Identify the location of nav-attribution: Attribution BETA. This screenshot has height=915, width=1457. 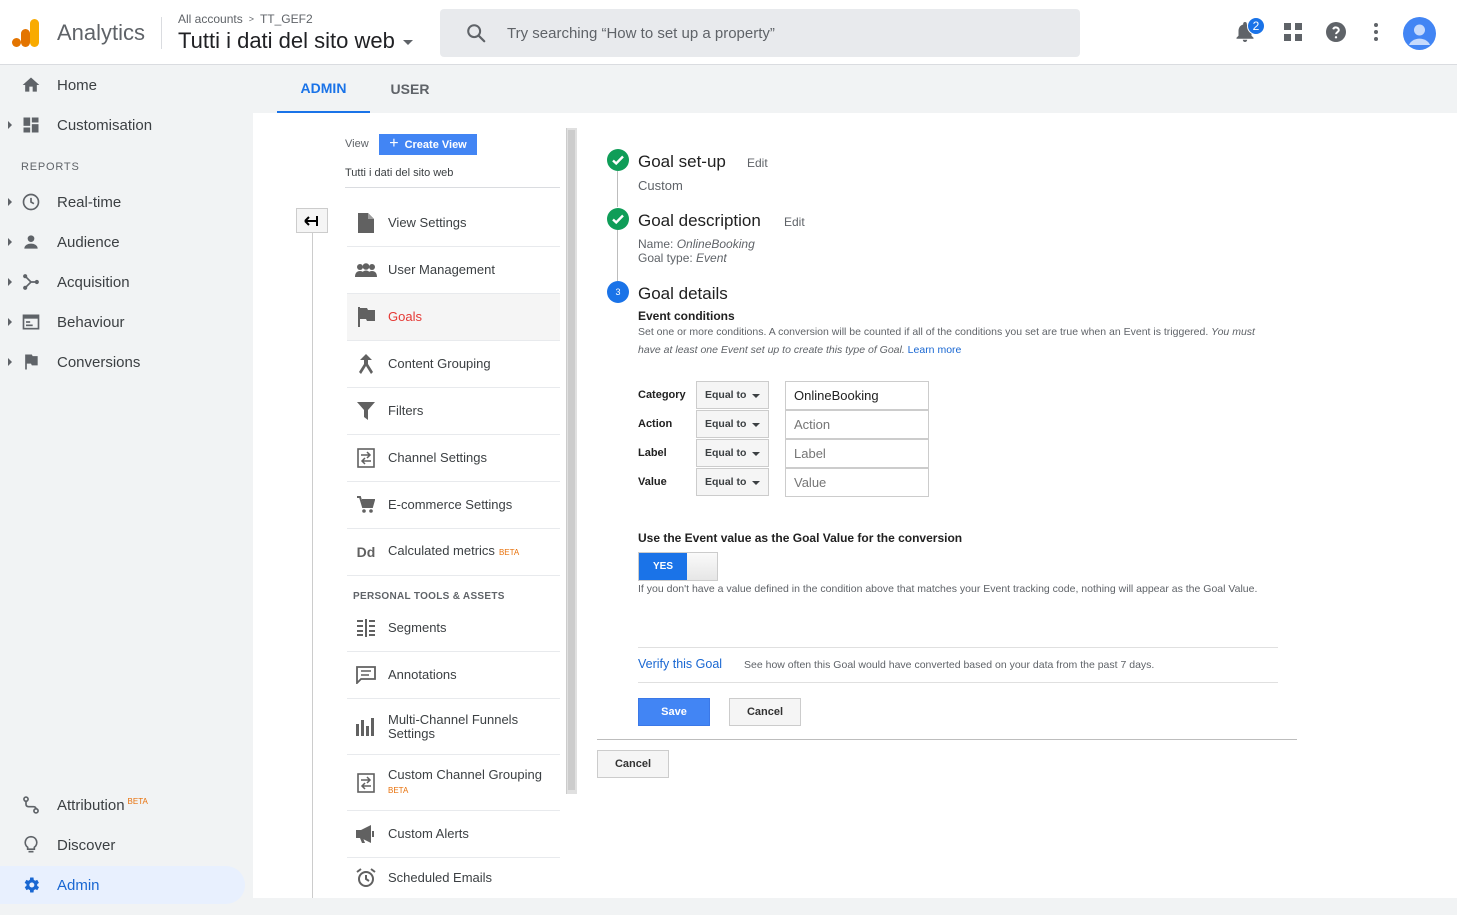
(122, 805).